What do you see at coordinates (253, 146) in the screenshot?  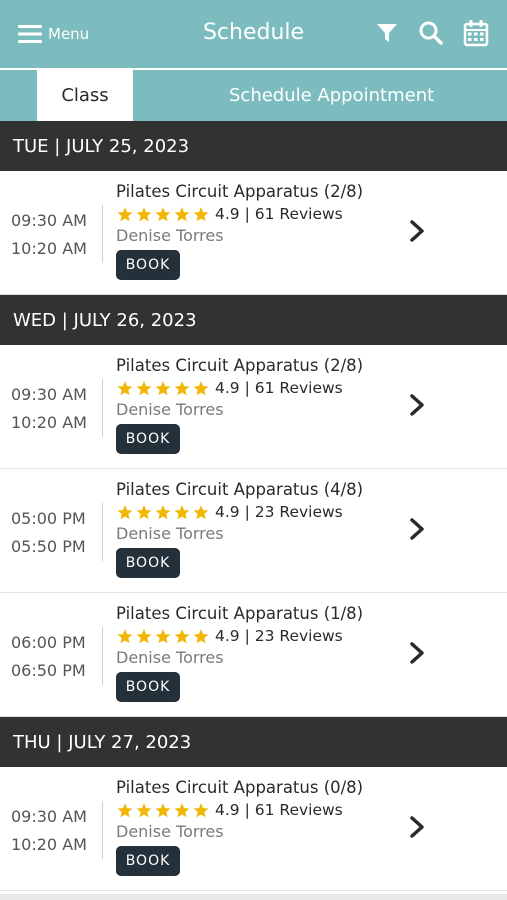 I see `day-header: TUE | JULY 25, 2023` at bounding box center [253, 146].